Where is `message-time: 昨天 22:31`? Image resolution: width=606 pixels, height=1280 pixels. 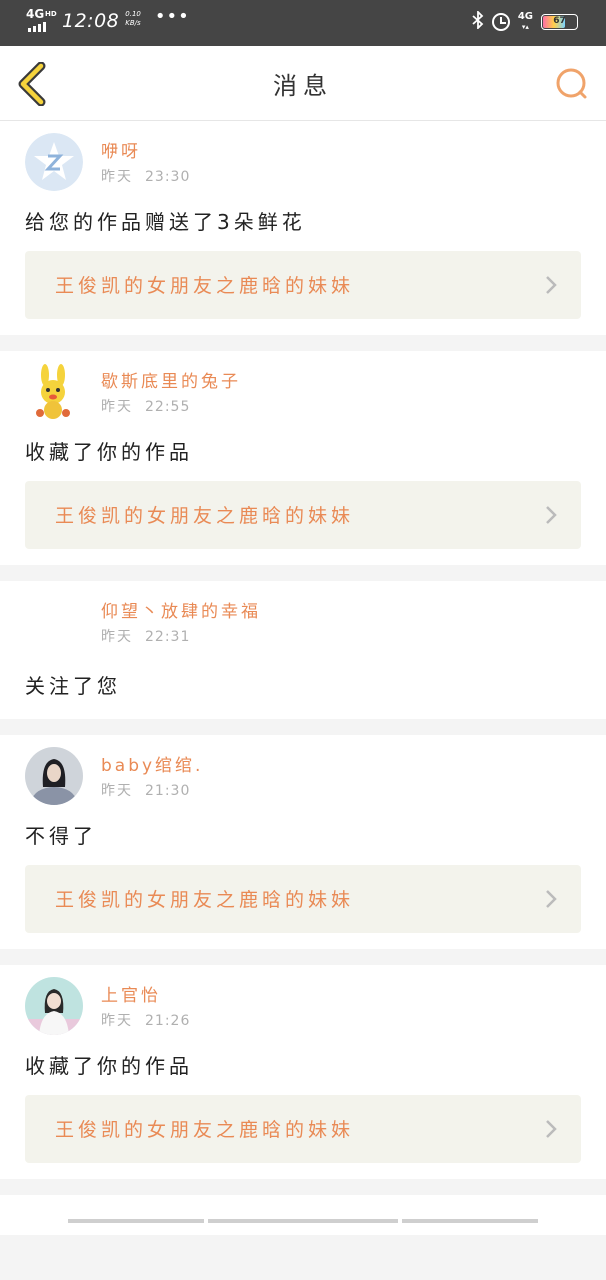
message-time: 昨天 22:31 is located at coordinates (145, 636).